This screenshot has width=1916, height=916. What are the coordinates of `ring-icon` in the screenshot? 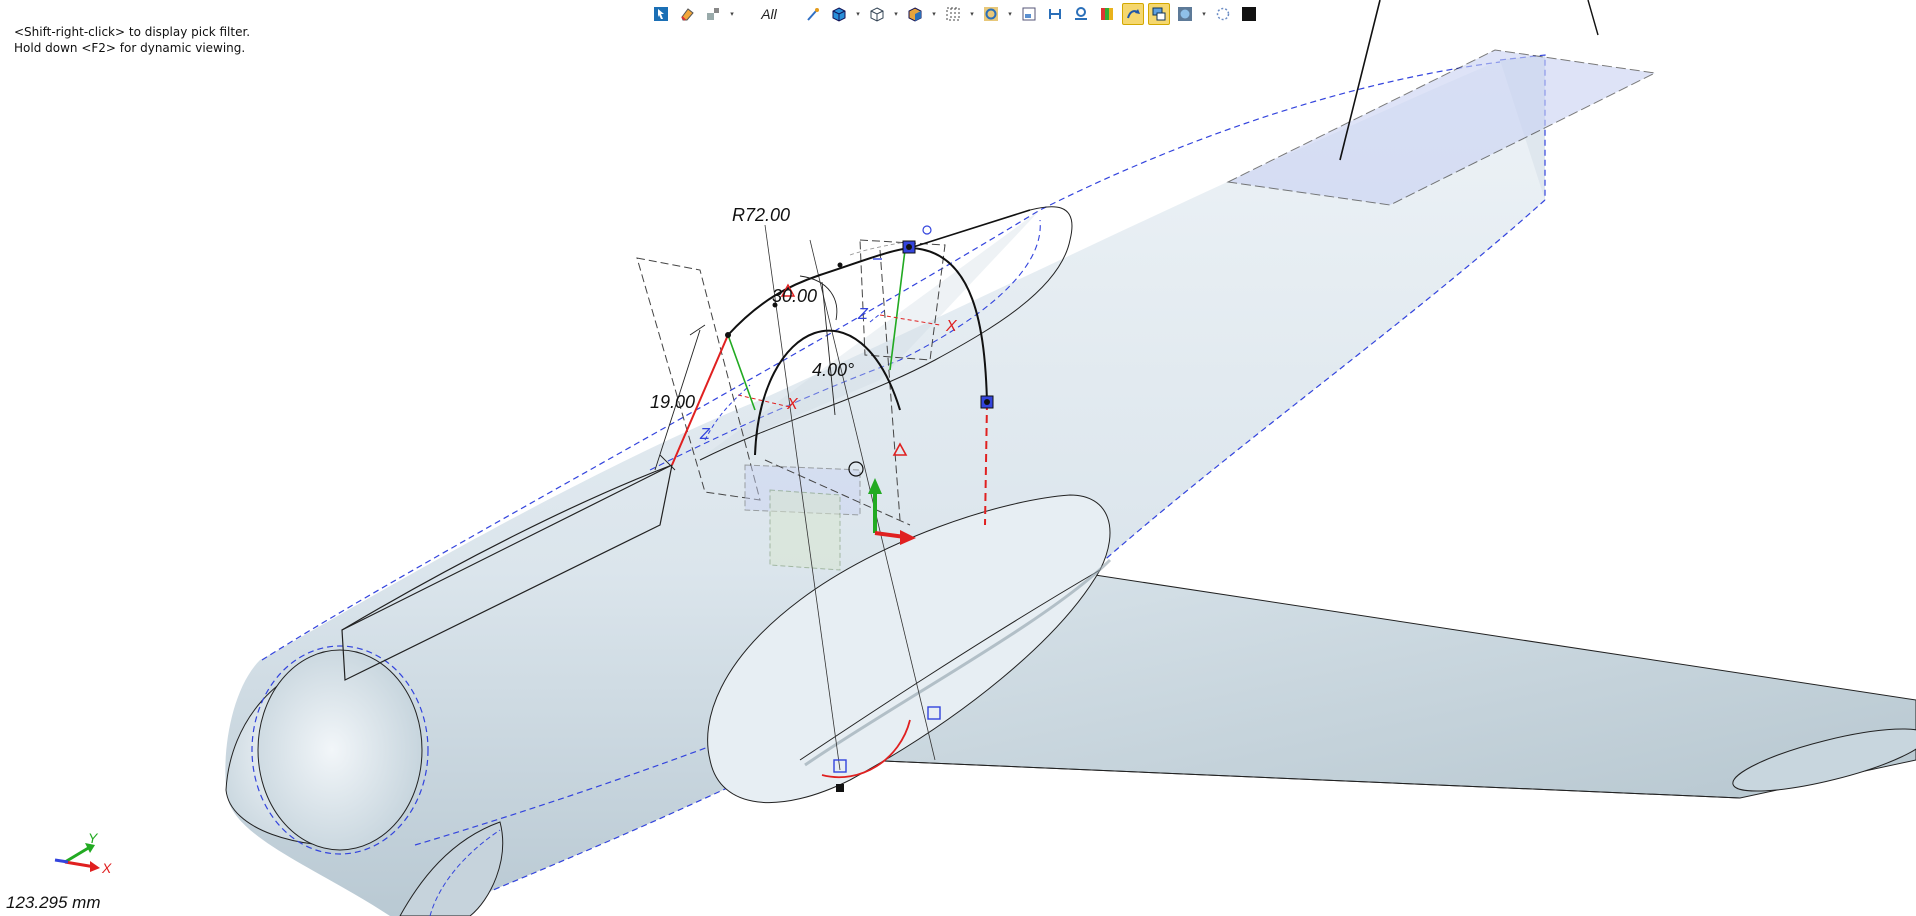 It's located at (991, 14).